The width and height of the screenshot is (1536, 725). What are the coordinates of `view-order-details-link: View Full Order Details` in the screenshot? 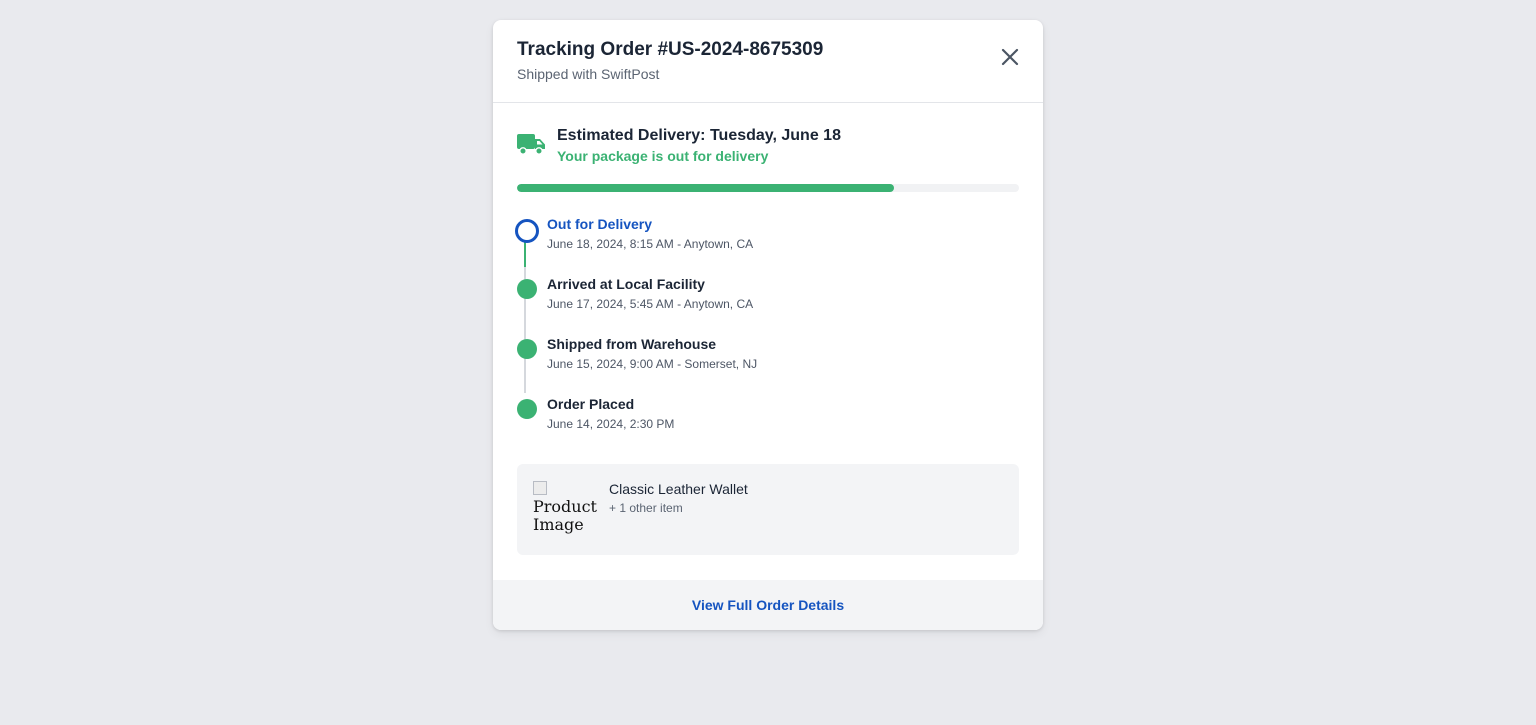 It's located at (768, 605).